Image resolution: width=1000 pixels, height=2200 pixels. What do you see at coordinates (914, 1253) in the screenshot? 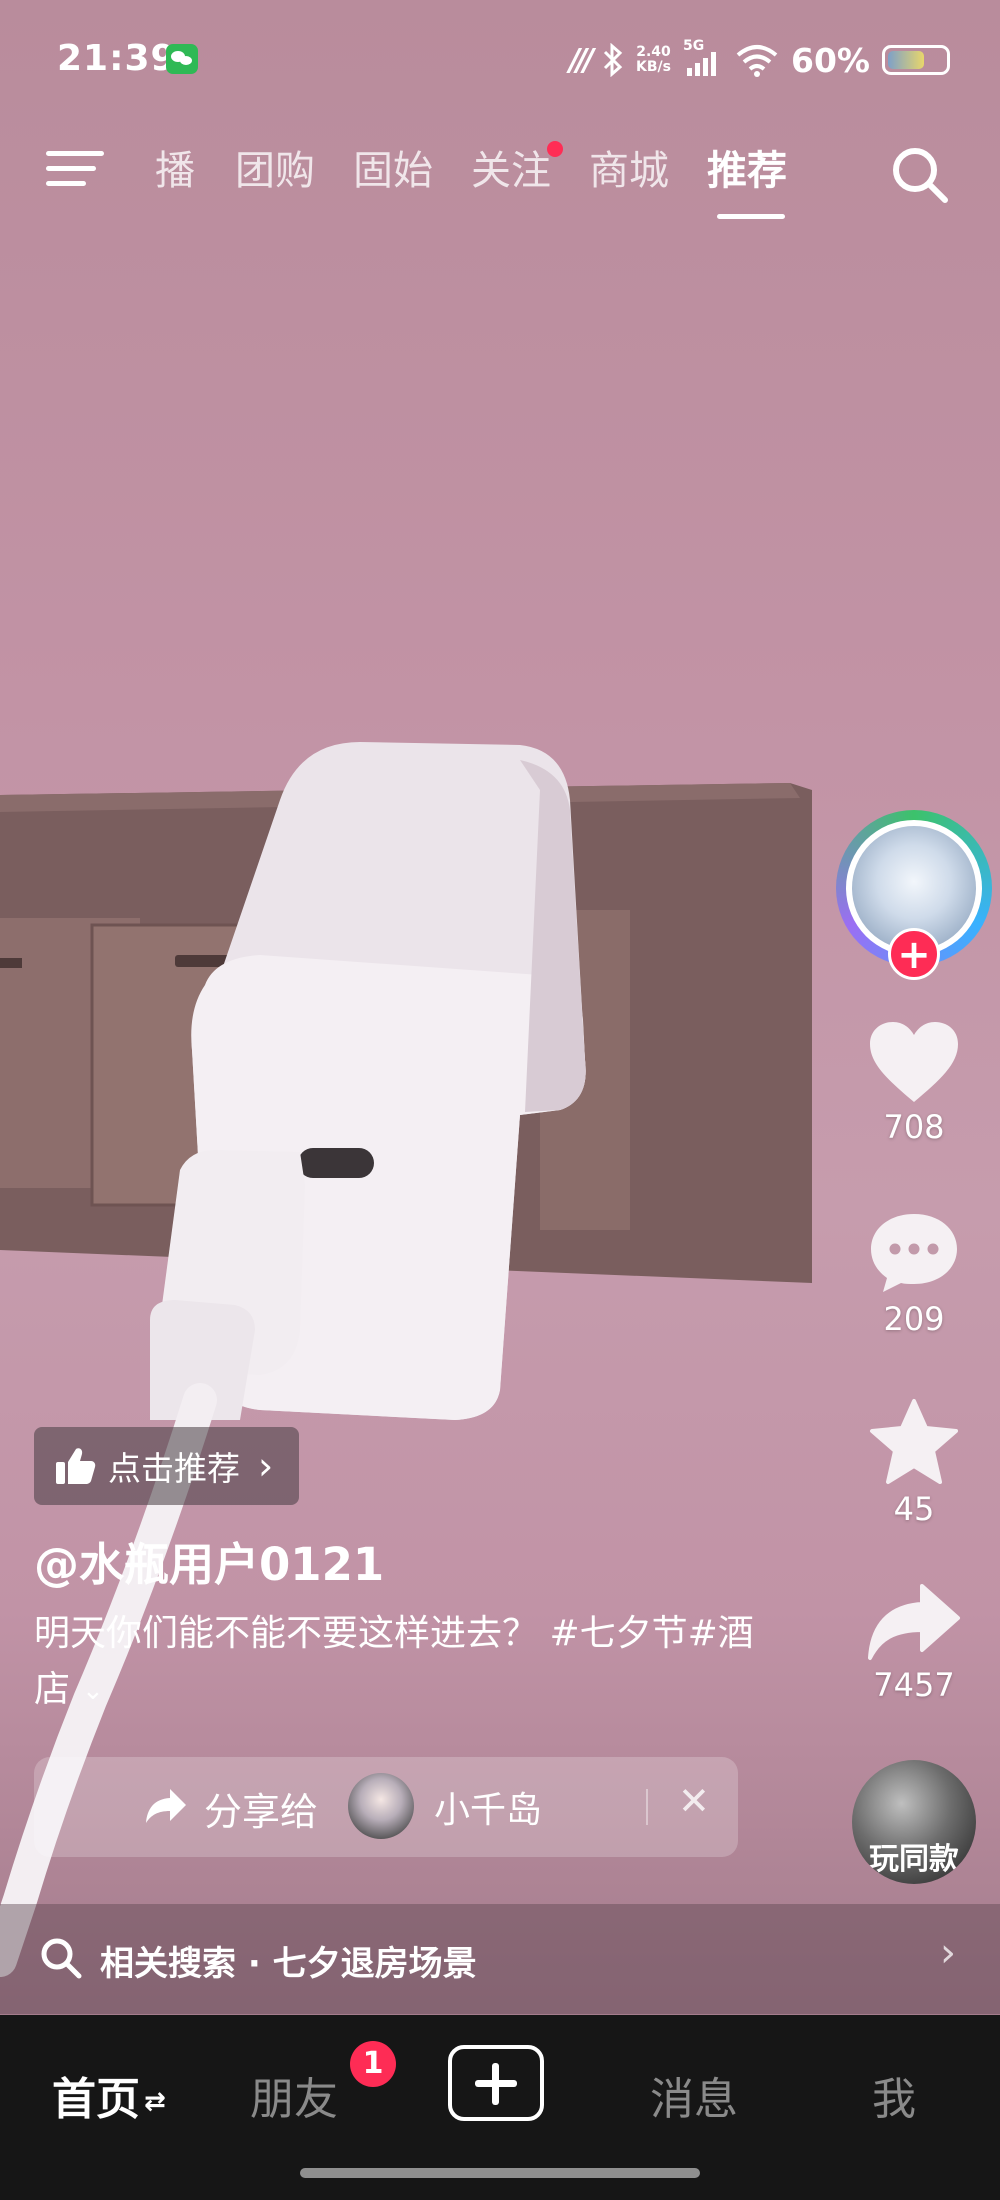
I see `comment-icon` at bounding box center [914, 1253].